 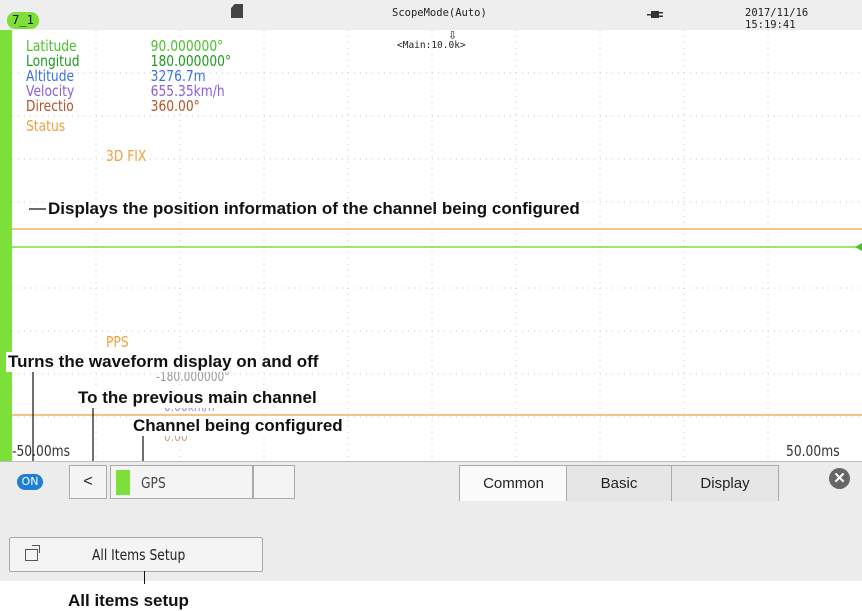 What do you see at coordinates (431, 541) in the screenshot?
I see `settings-panel: All Items Setup` at bounding box center [431, 541].